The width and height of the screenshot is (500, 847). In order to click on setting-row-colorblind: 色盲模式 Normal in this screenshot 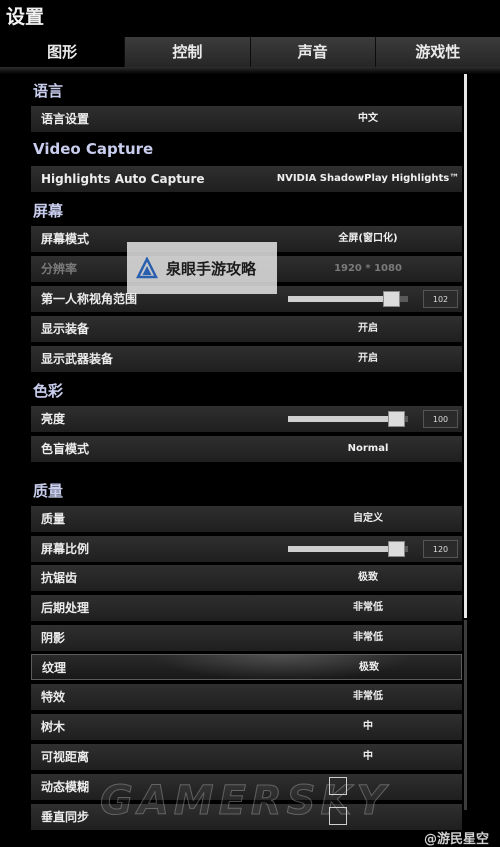, I will do `click(246, 449)`.